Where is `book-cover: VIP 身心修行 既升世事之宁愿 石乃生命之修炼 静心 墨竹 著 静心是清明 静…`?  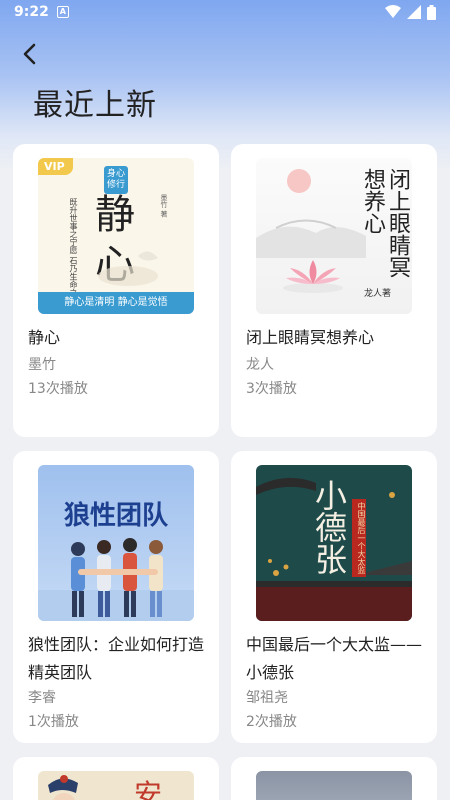
book-cover: VIP 身心修行 既升世事之宁愿 石乃生命之修炼 静心 墨竹 著 静心是清明 静… is located at coordinates (116, 236).